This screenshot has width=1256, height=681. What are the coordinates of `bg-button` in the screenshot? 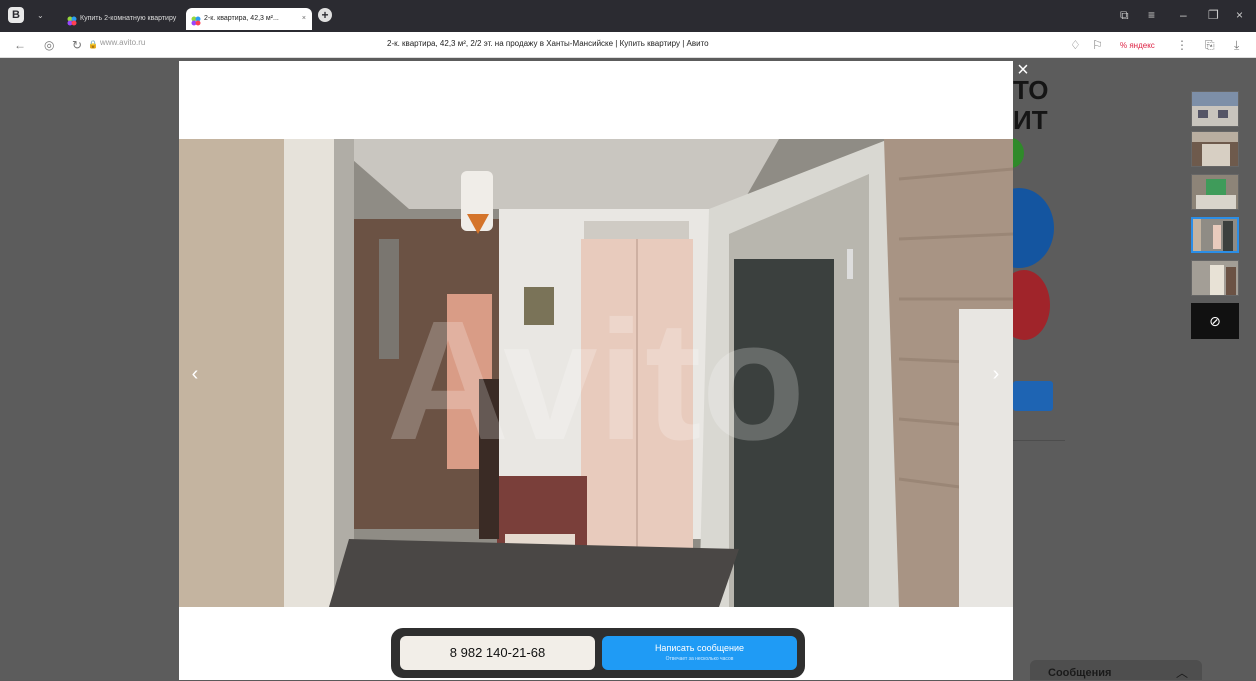 It's located at (1033, 396).